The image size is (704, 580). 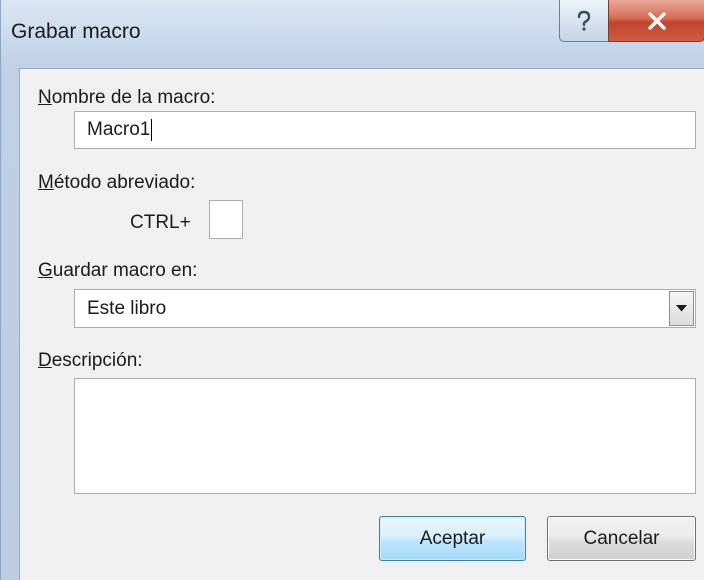 I want to click on close-button, so click(x=656, y=21).